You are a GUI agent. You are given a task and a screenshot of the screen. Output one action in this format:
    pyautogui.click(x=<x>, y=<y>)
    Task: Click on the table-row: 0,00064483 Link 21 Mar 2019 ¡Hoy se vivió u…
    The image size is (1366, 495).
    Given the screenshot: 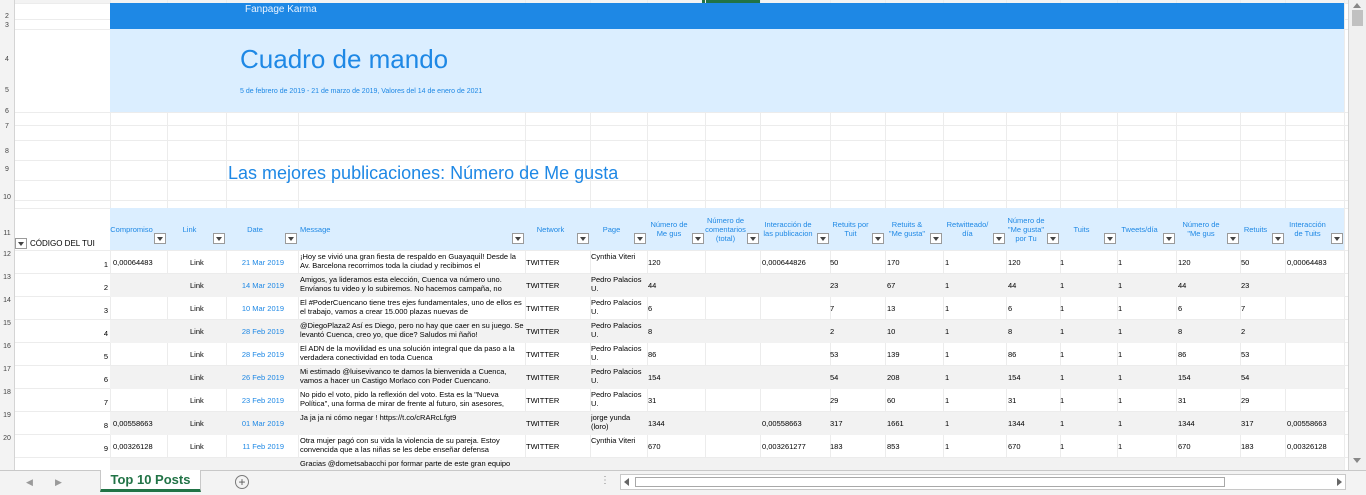 What is the action you would take?
    pyautogui.click(x=727, y=262)
    